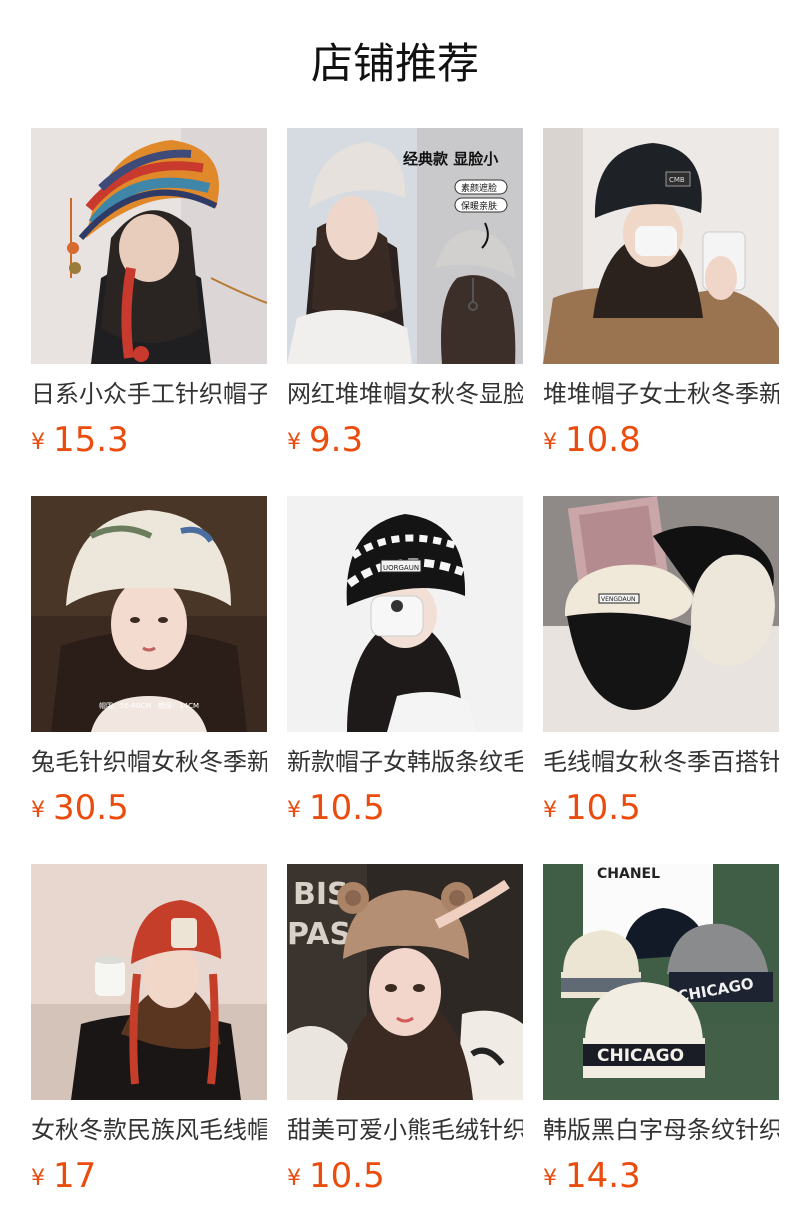 The image size is (790, 1232). What do you see at coordinates (640, 1056) in the screenshot?
I see `hat-word-text: CHICAGO` at bounding box center [640, 1056].